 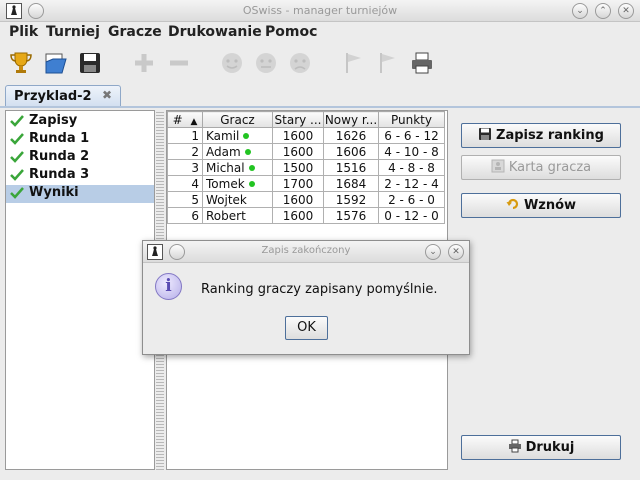 I want to click on cell-number: 2, so click(x=185, y=151).